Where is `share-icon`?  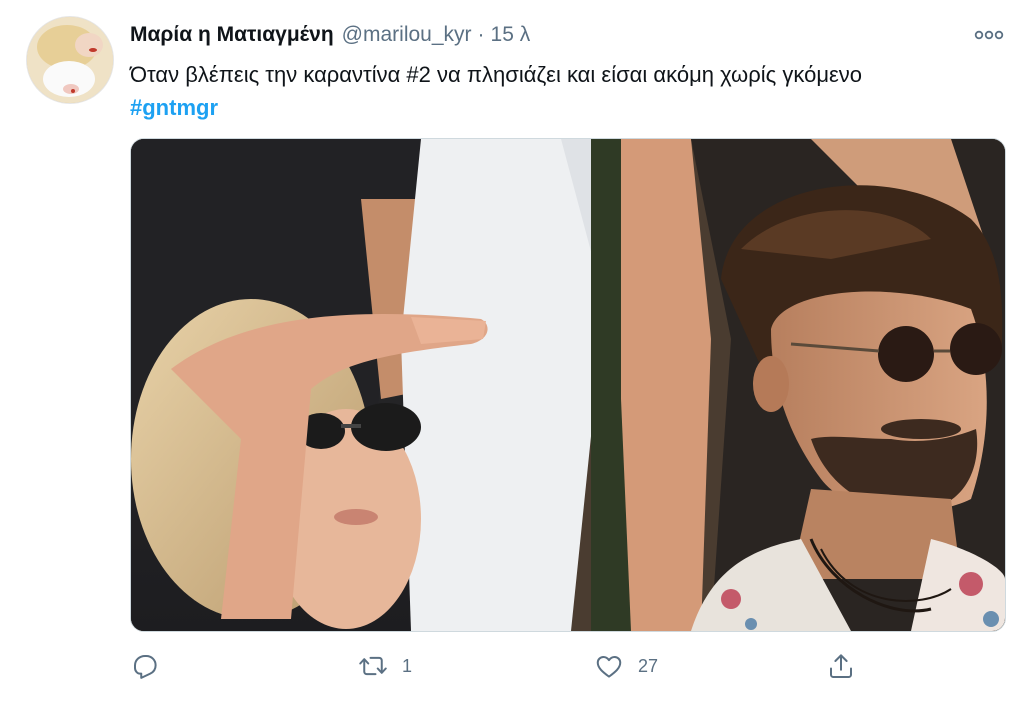
share-icon is located at coordinates (841, 666).